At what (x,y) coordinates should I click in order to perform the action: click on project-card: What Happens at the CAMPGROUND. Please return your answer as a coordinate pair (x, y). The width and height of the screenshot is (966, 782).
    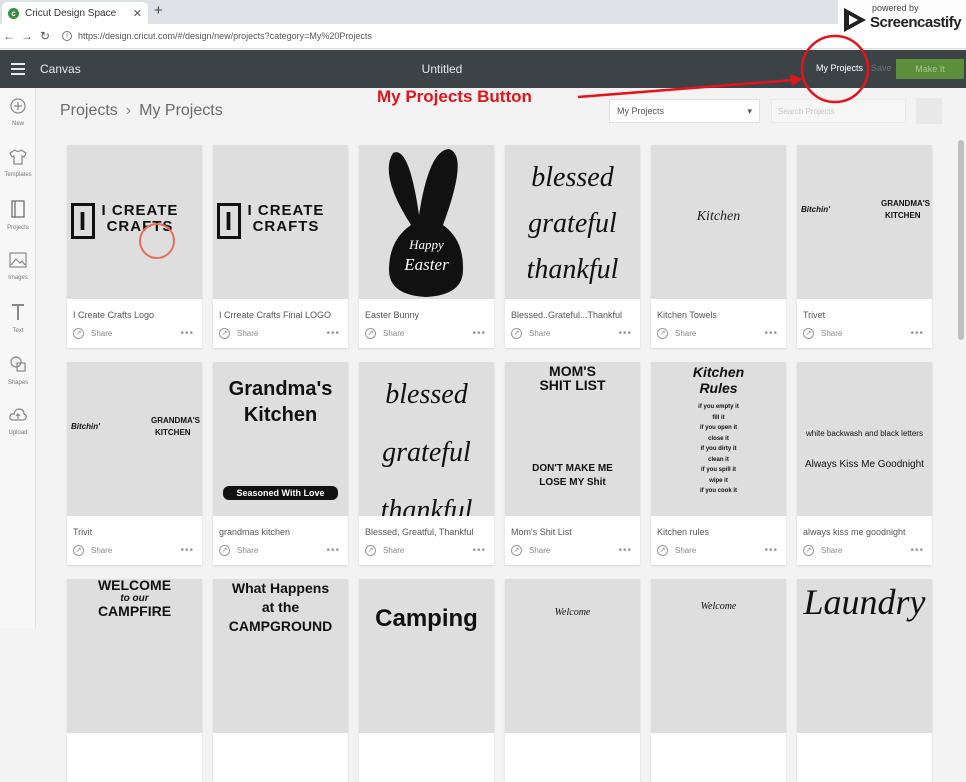
    Looking at the image, I should click on (280, 680).